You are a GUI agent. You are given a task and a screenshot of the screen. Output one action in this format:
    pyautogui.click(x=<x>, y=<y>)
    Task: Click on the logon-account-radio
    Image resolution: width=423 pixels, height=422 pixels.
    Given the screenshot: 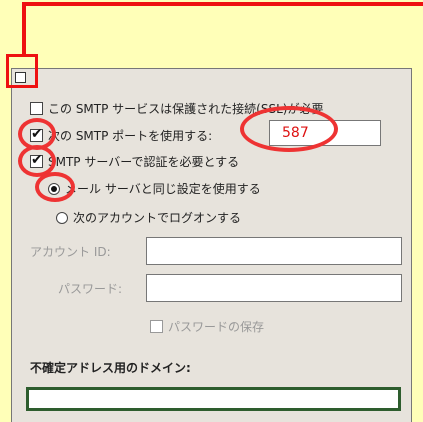 What is the action you would take?
    pyautogui.click(x=62, y=217)
    